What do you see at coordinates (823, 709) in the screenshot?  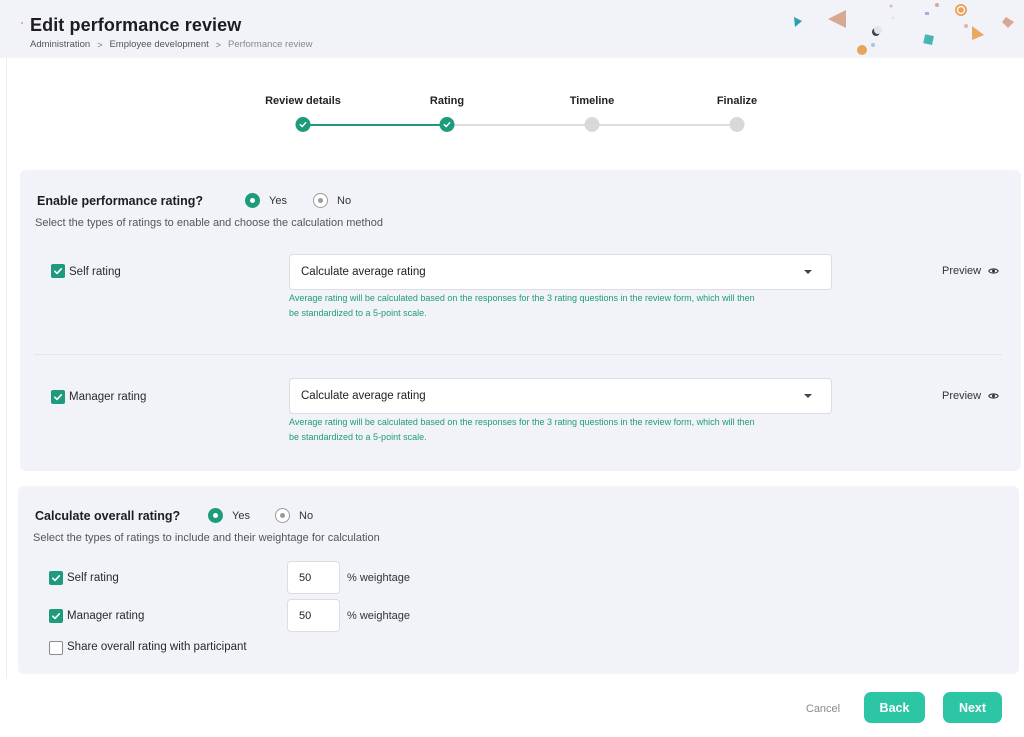 I see `cancel-button: Cancel` at bounding box center [823, 709].